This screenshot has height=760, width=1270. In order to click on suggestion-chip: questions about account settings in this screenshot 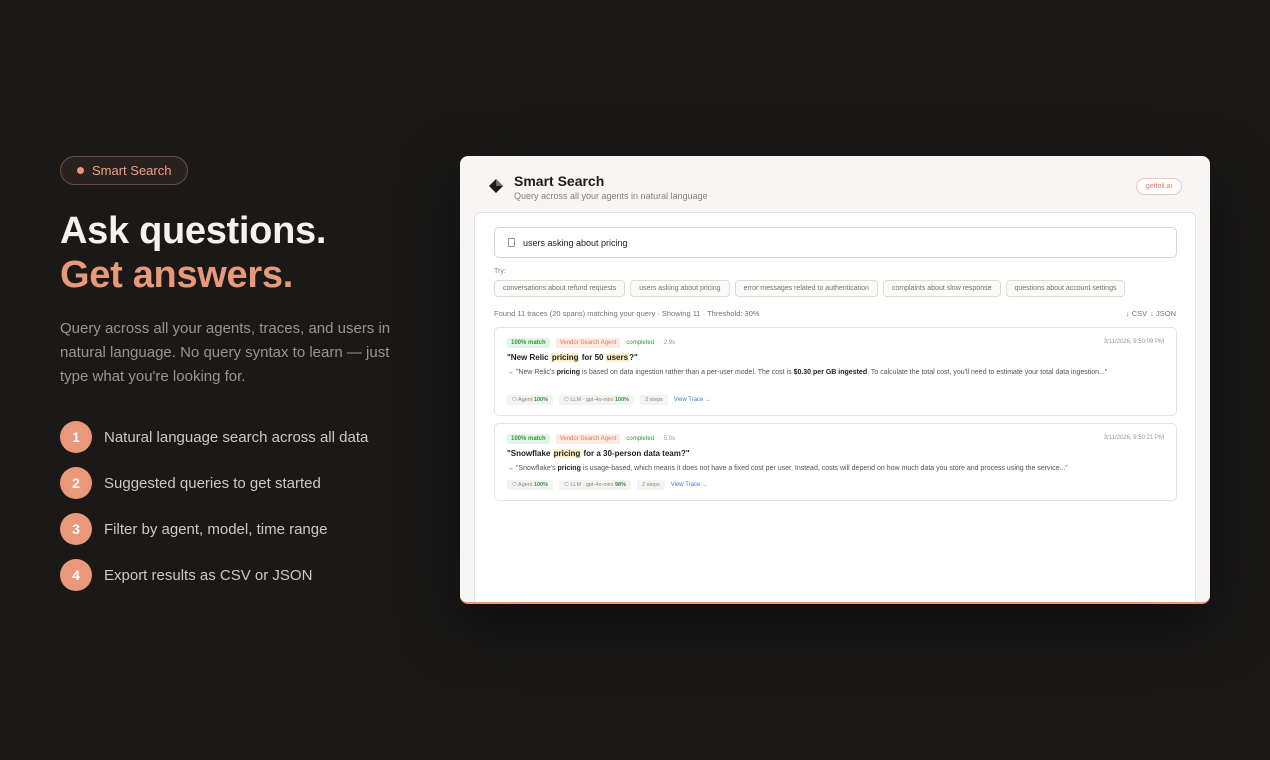, I will do `click(1065, 288)`.